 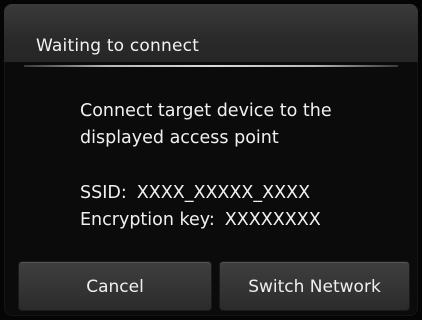 I want to click on header-divider, so click(x=211, y=66).